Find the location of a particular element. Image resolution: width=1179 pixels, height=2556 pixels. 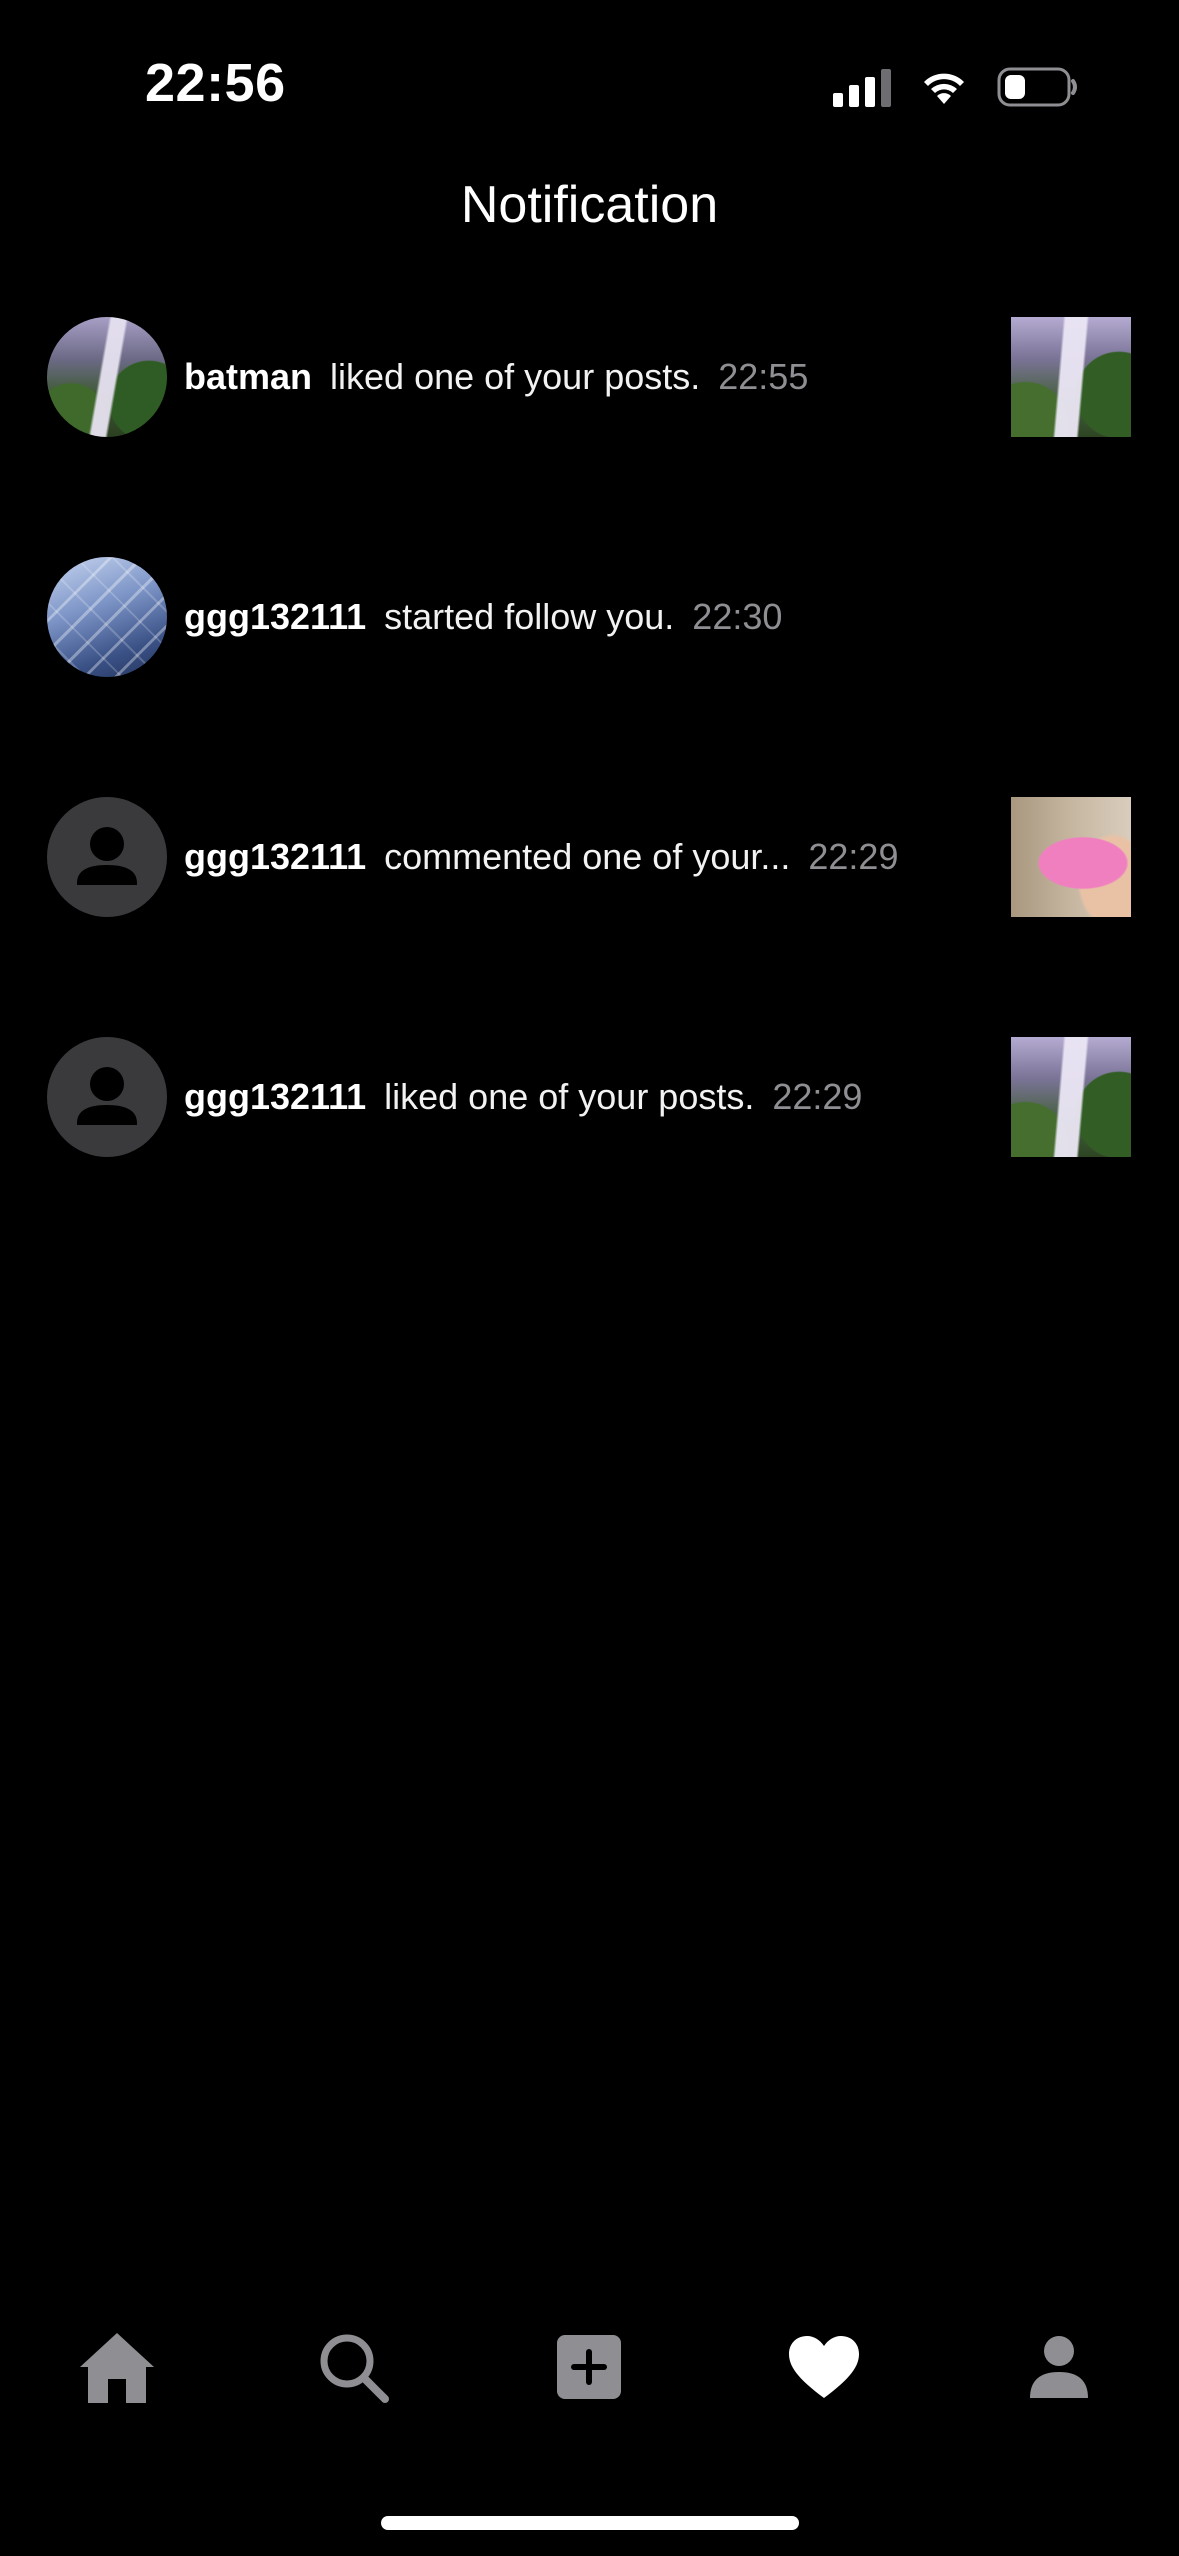

tab-bar is located at coordinates (589, 2365).